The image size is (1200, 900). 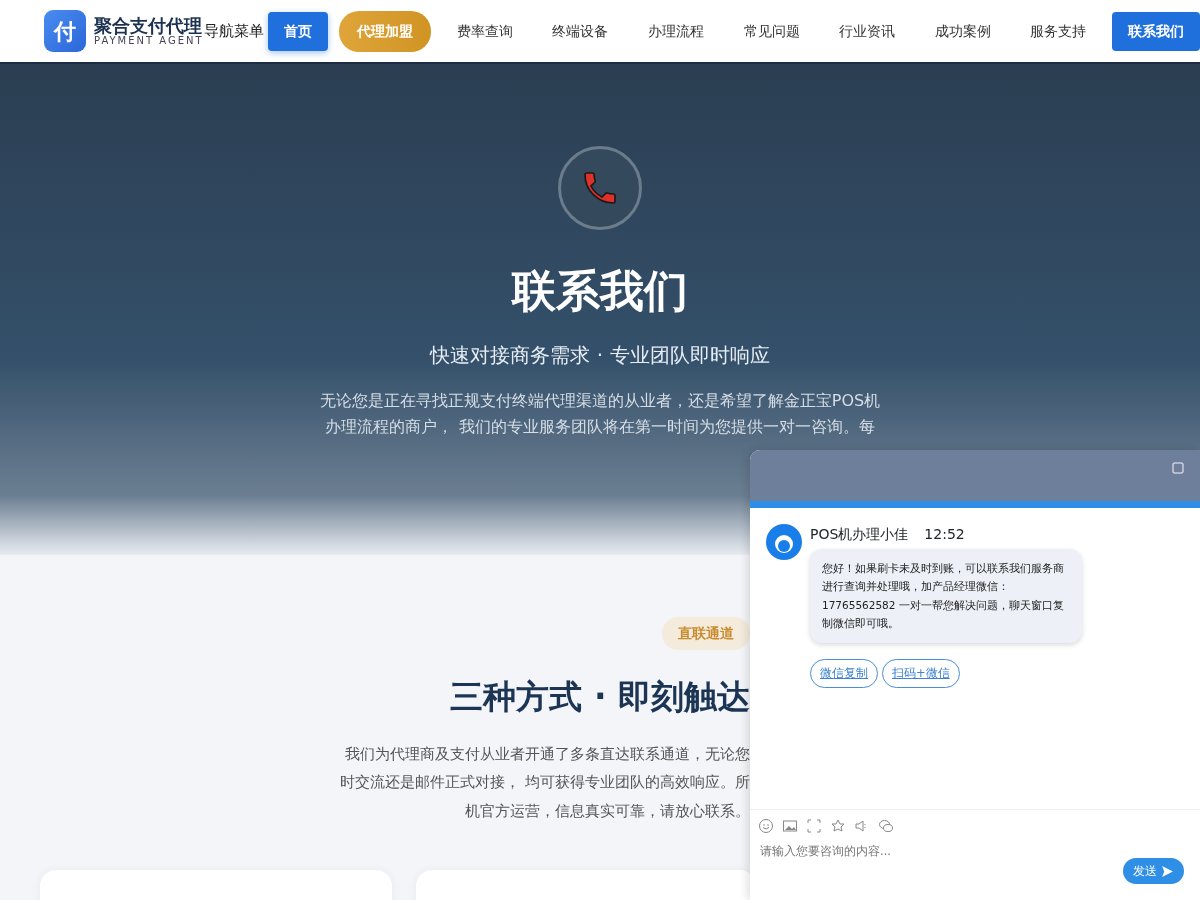 What do you see at coordinates (600, 355) in the screenshot?
I see `hero-subtitle: 快速对接商务需求 · 专业团队即时响应` at bounding box center [600, 355].